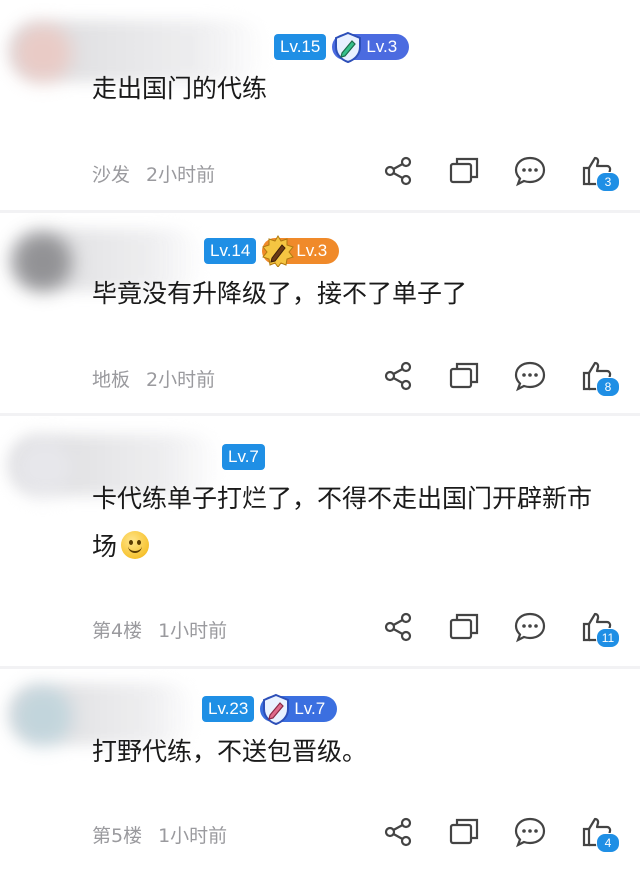 The image size is (640, 885). Describe the element at coordinates (230, 751) in the screenshot. I see `comment-text: 打野代练，不送包晋级。` at that location.